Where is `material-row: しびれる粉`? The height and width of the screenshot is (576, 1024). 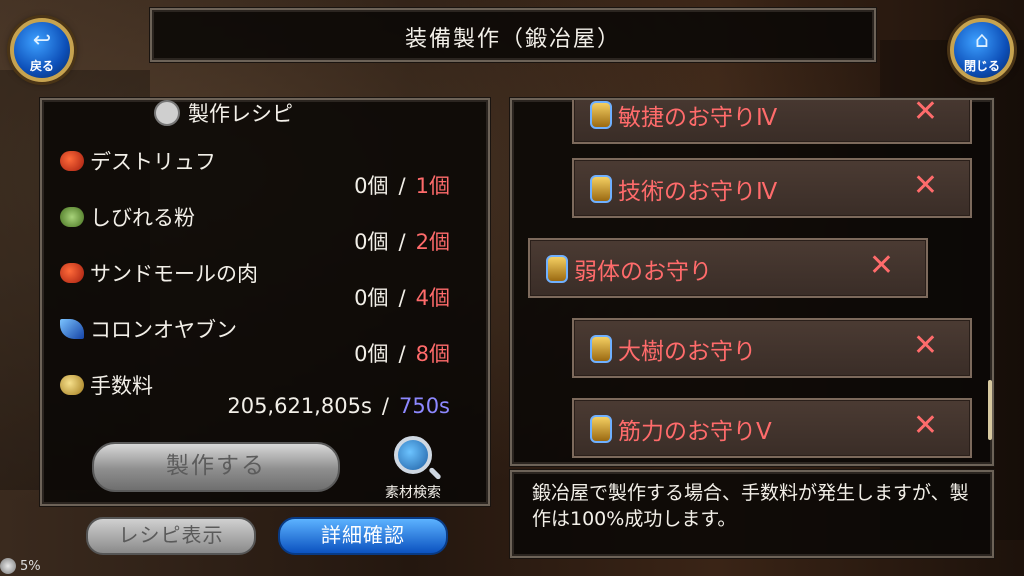 material-row: しびれる粉 is located at coordinates (127, 217).